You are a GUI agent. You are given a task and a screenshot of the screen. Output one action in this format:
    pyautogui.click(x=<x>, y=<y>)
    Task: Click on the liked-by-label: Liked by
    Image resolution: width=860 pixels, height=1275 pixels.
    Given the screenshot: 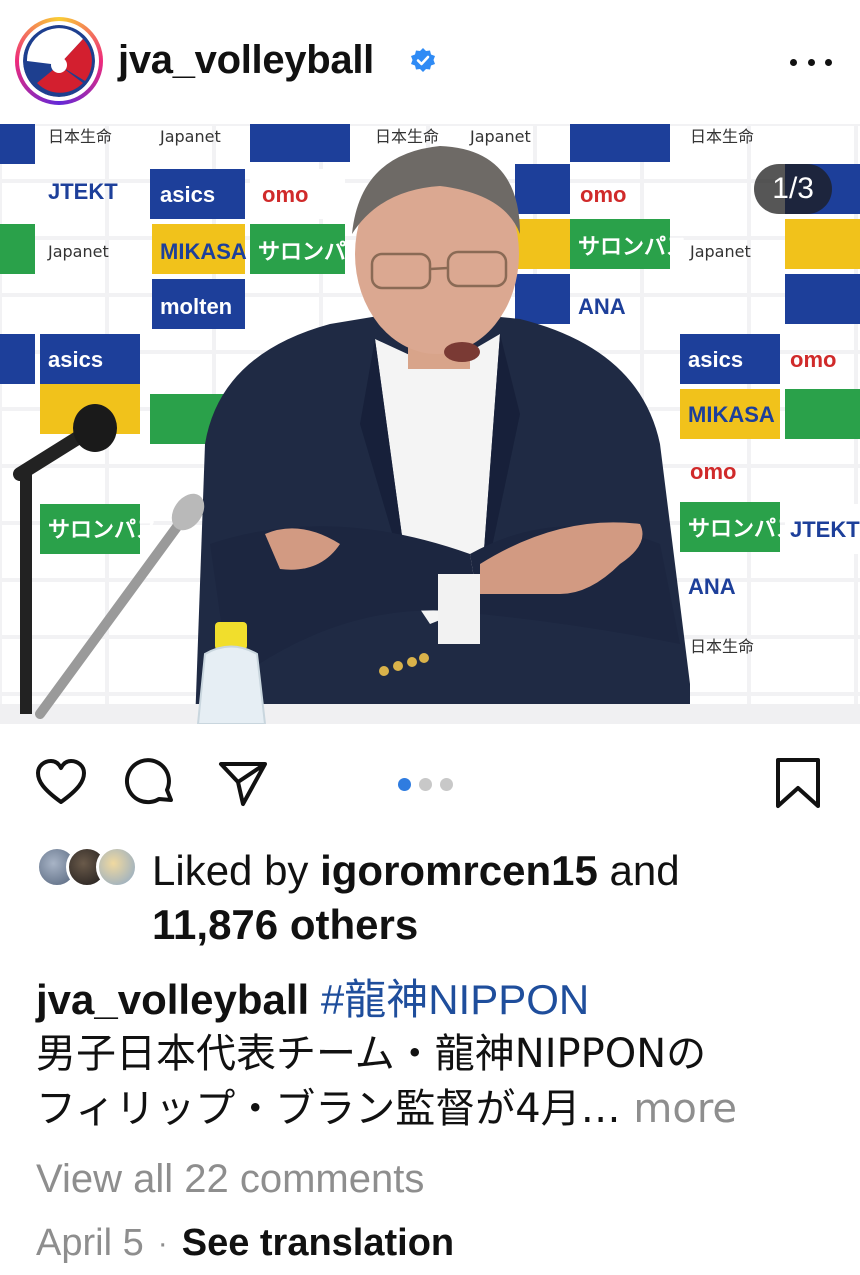 What is the action you would take?
    pyautogui.click(x=236, y=870)
    